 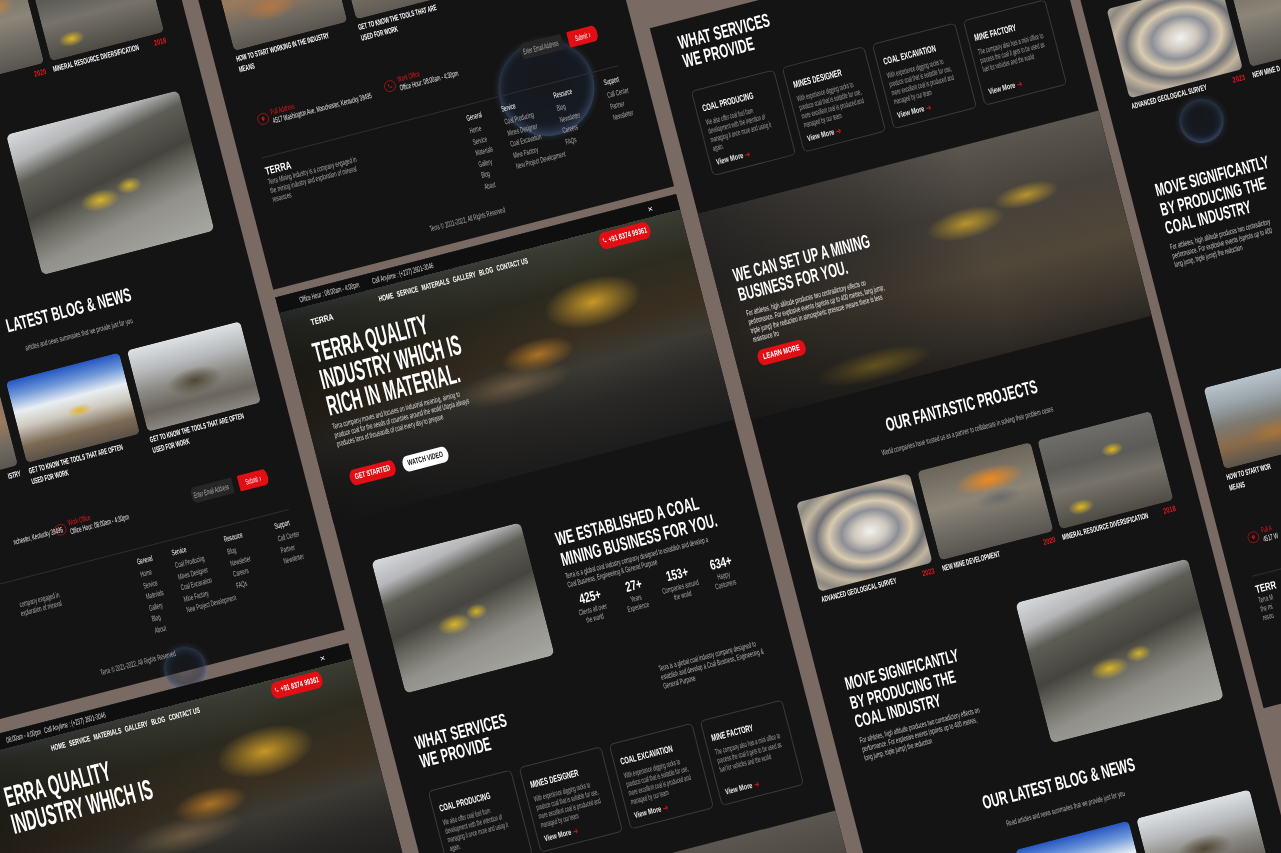 What do you see at coordinates (14, 475) in the screenshot?
I see `blog-title: ISTRY` at bounding box center [14, 475].